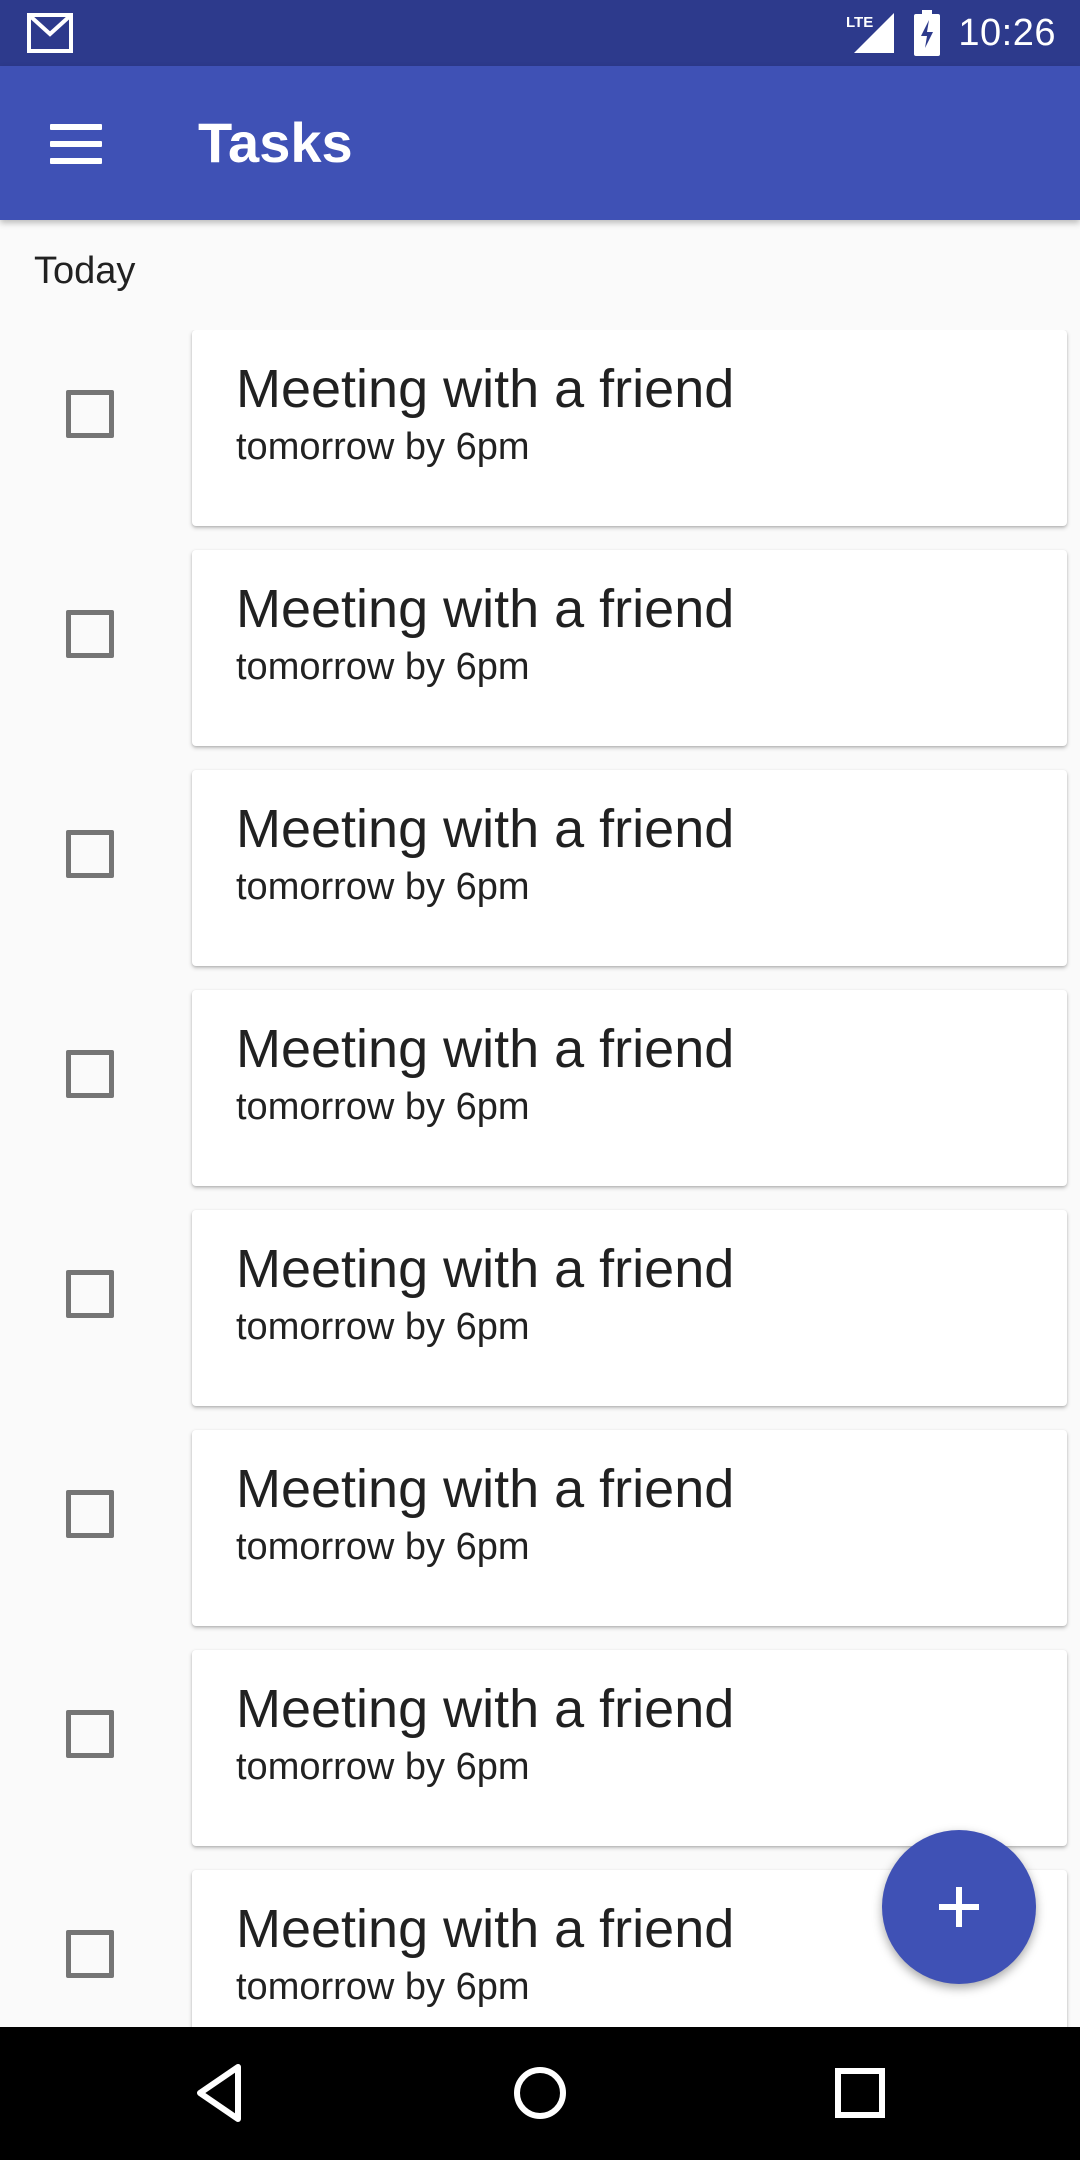 This screenshot has width=1080, height=2160. What do you see at coordinates (222, 2093) in the screenshot?
I see `back-icon` at bounding box center [222, 2093].